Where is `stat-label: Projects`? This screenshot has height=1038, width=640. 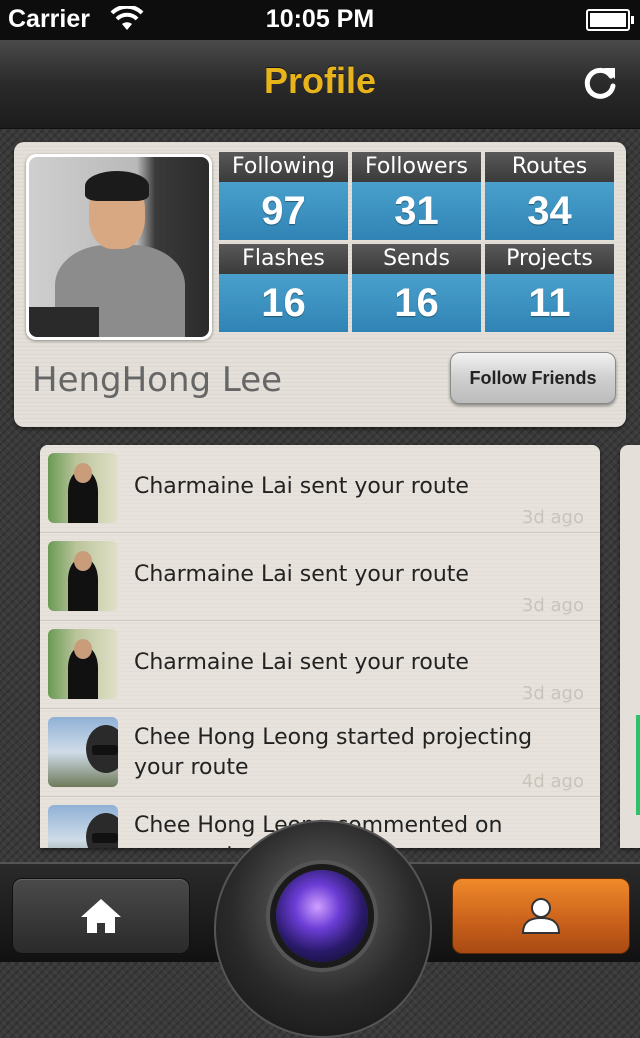
stat-label: Projects is located at coordinates (549, 259).